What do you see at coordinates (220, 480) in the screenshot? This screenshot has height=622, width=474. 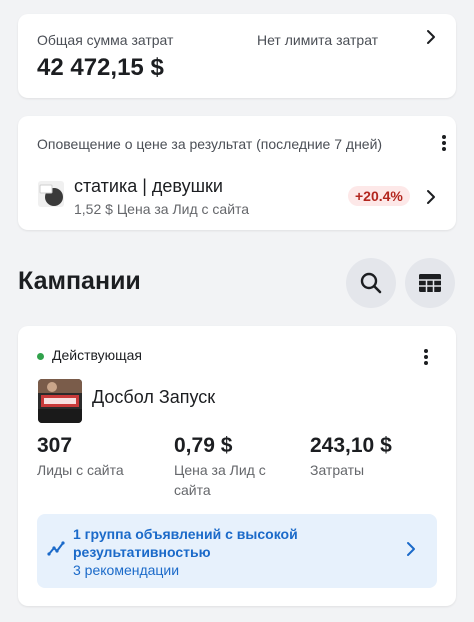 I see `stat-label: Цена за Лид с сайта` at bounding box center [220, 480].